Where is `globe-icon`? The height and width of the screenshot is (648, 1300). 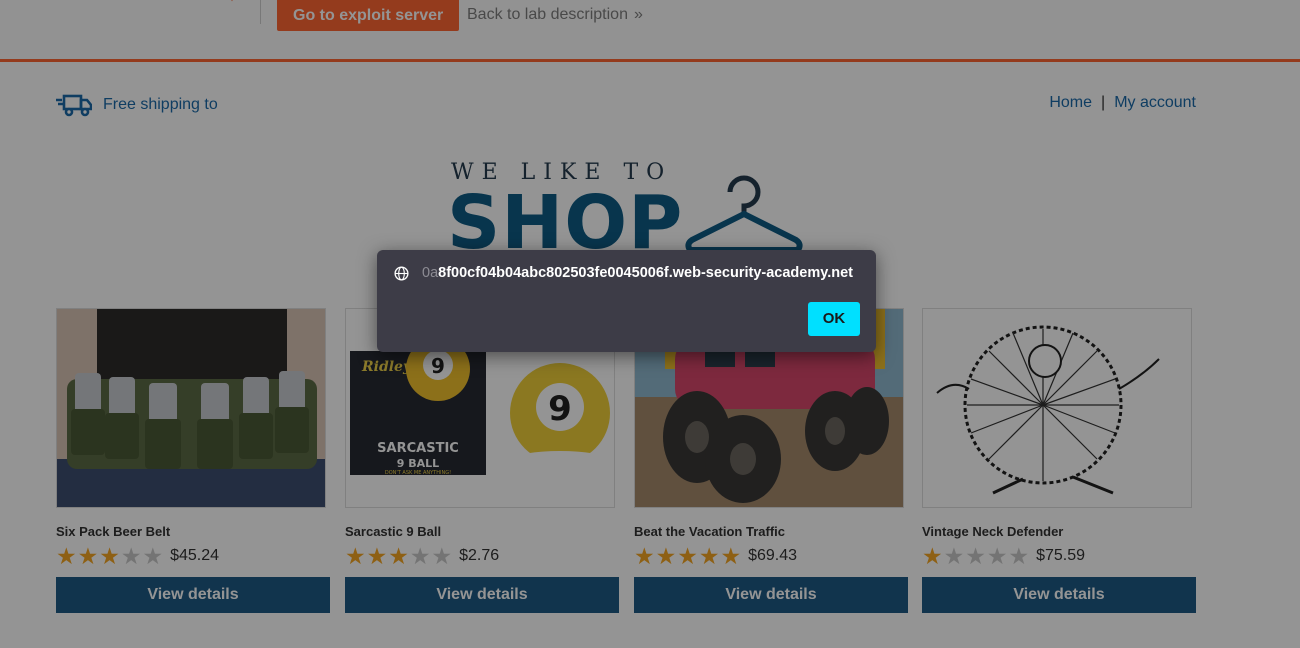
globe-icon is located at coordinates (401, 273).